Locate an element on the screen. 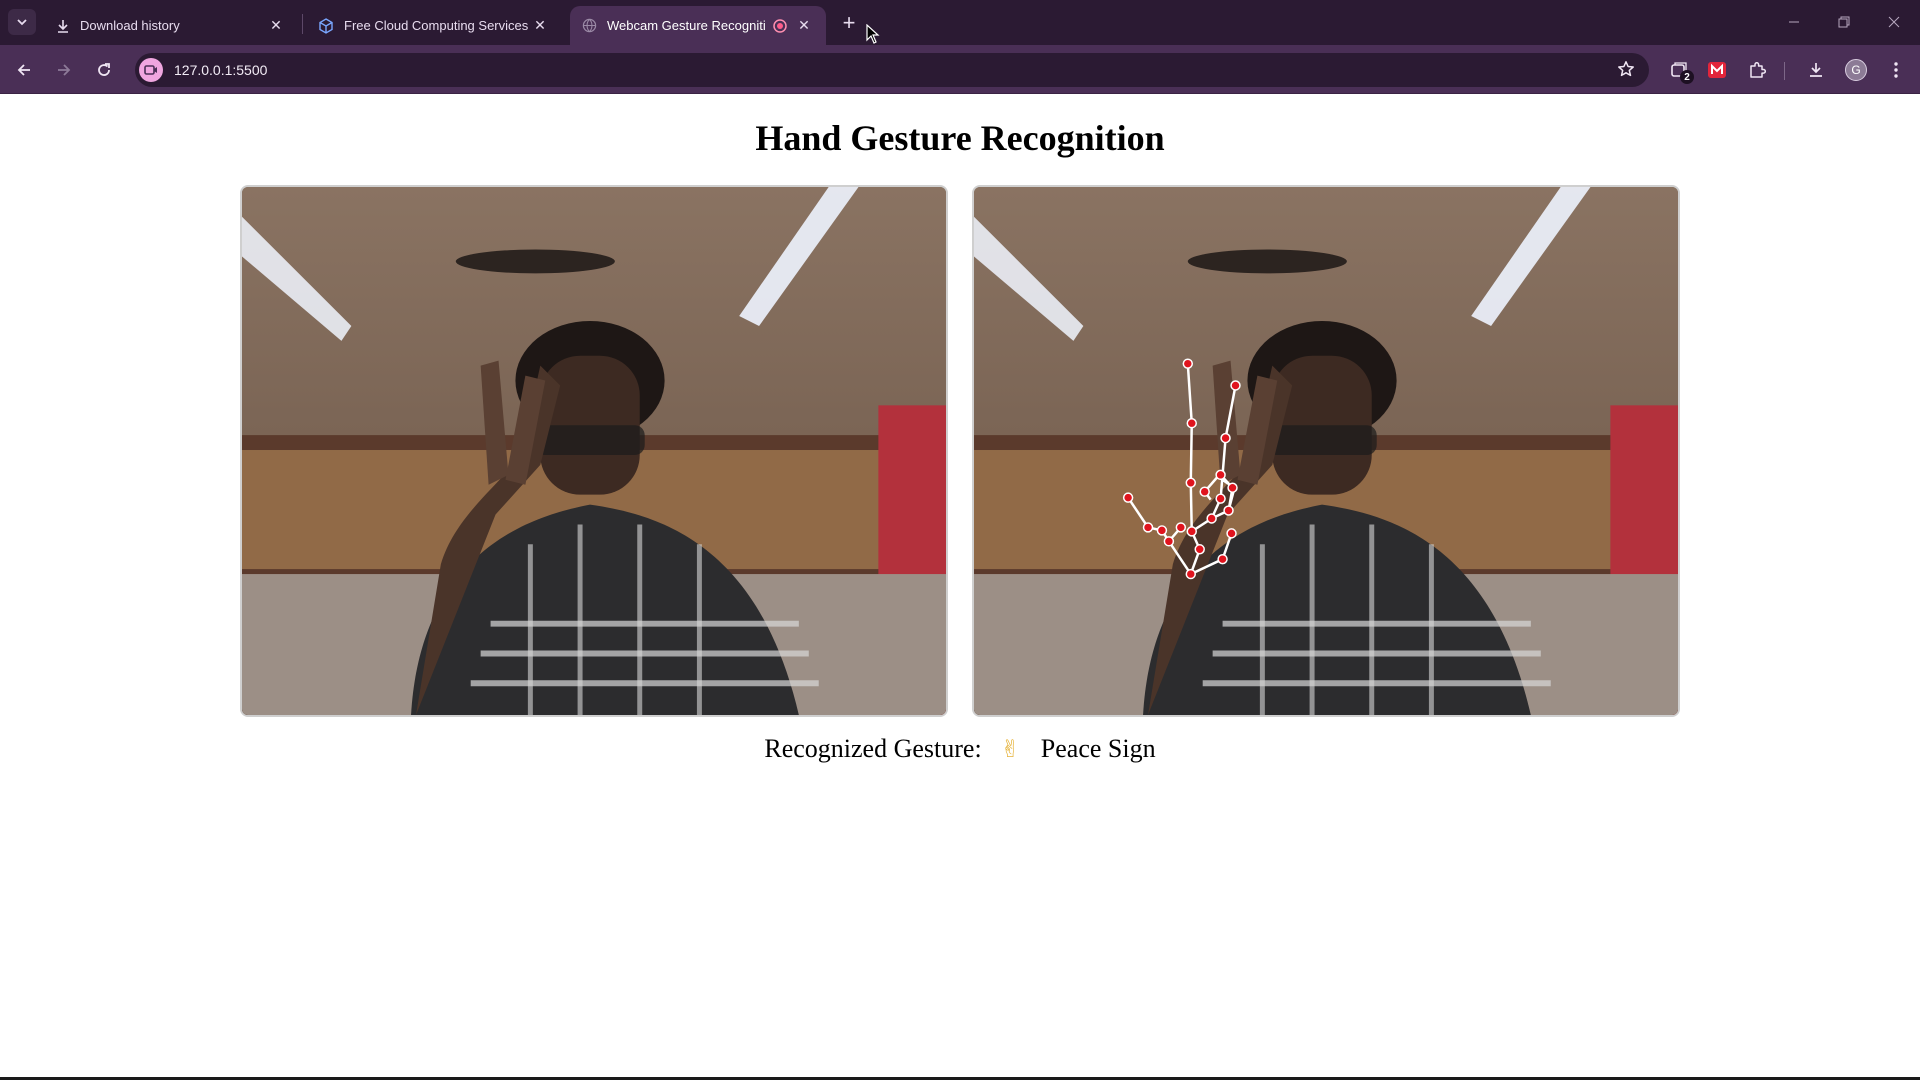  bookmark-button is located at coordinates (1626, 71).